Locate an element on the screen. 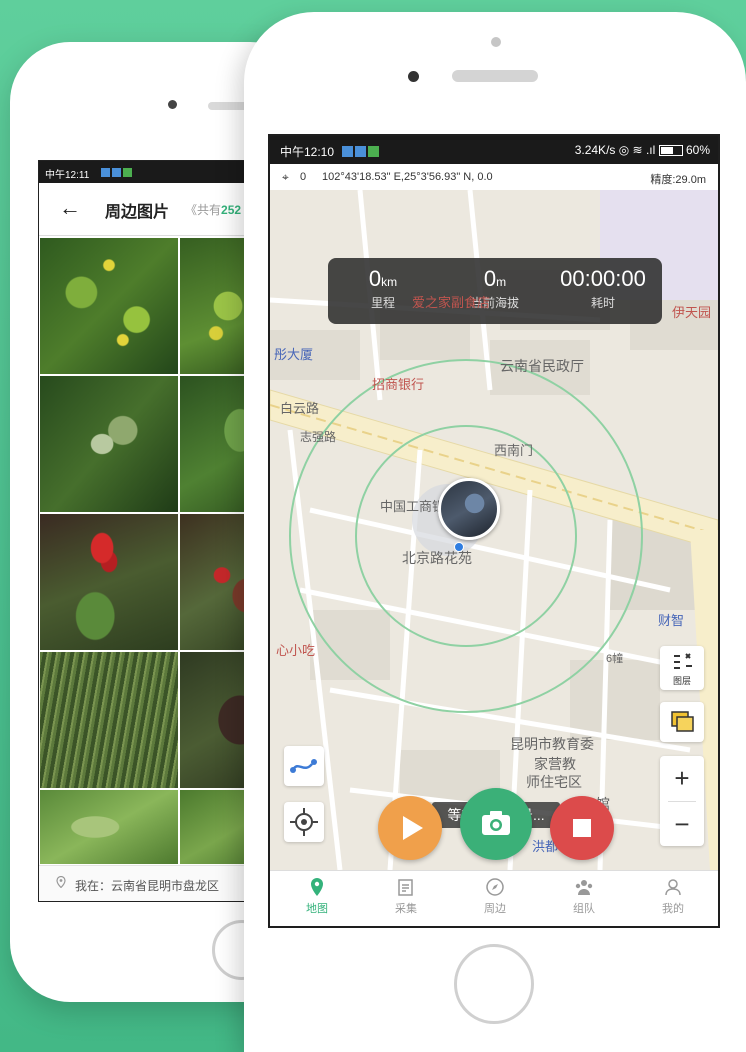 The height and width of the screenshot is (1052, 746). bottom-navigation: 地图 采集 周边 组队 我的 is located at coordinates (494, 898).